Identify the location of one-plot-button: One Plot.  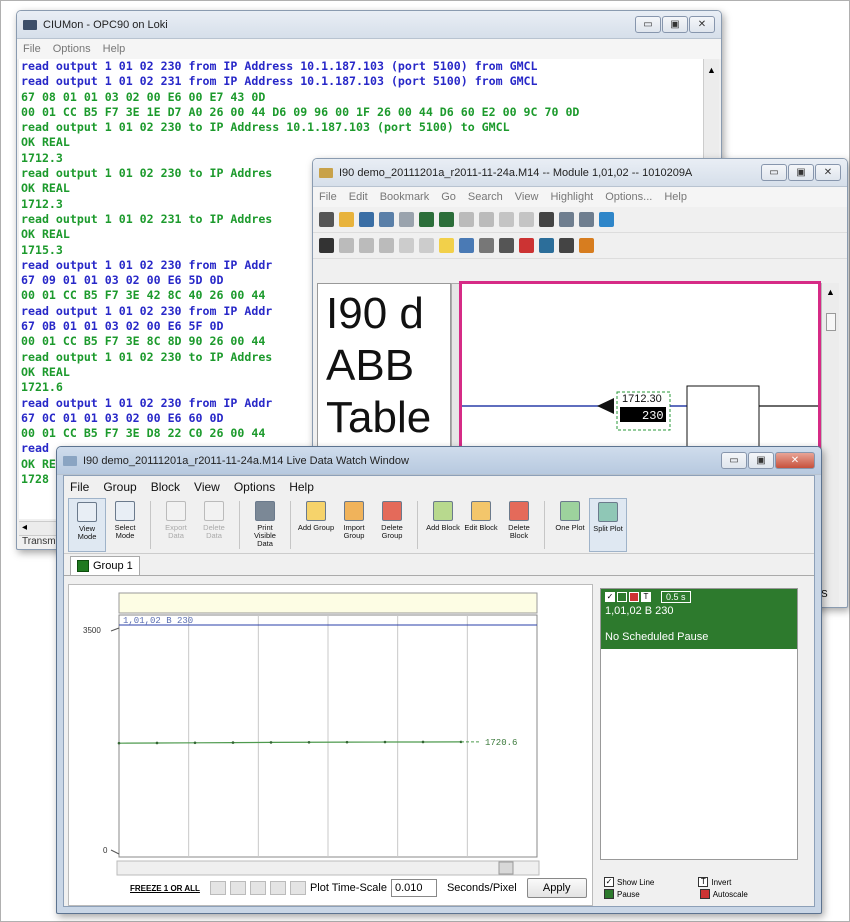
(570, 525).